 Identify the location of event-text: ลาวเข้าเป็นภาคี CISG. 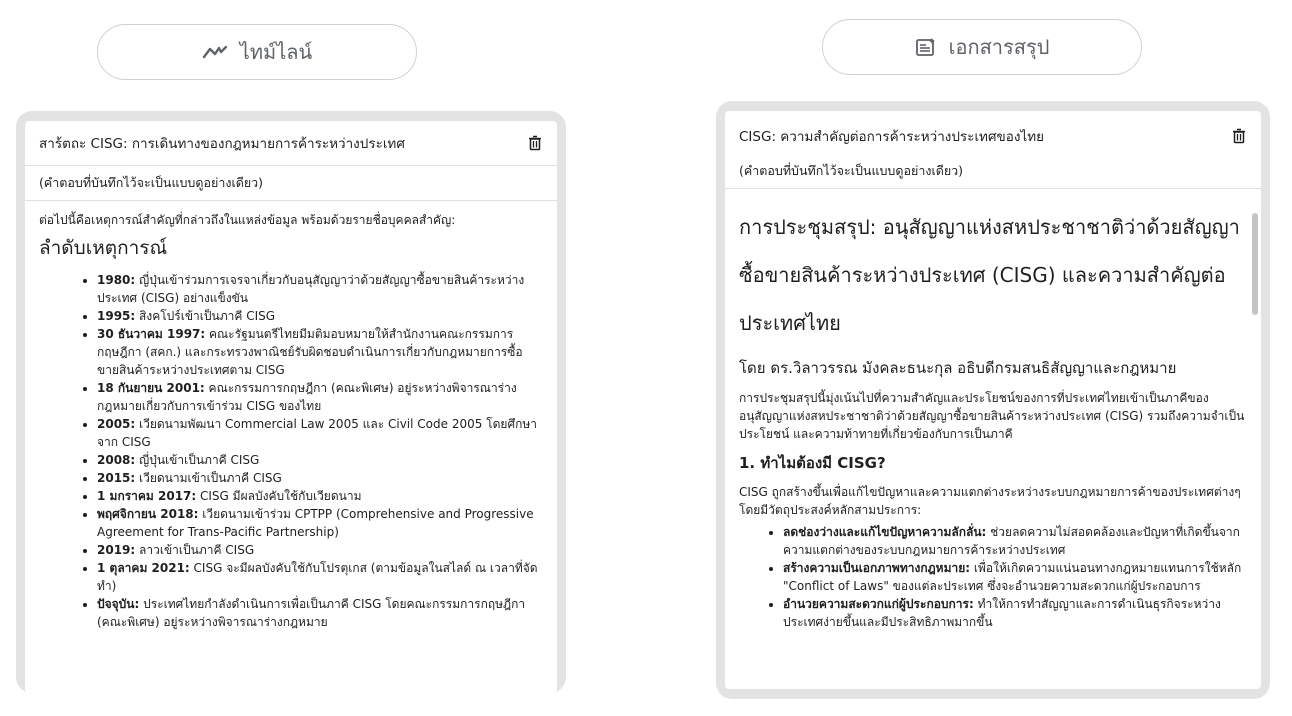
(195, 550).